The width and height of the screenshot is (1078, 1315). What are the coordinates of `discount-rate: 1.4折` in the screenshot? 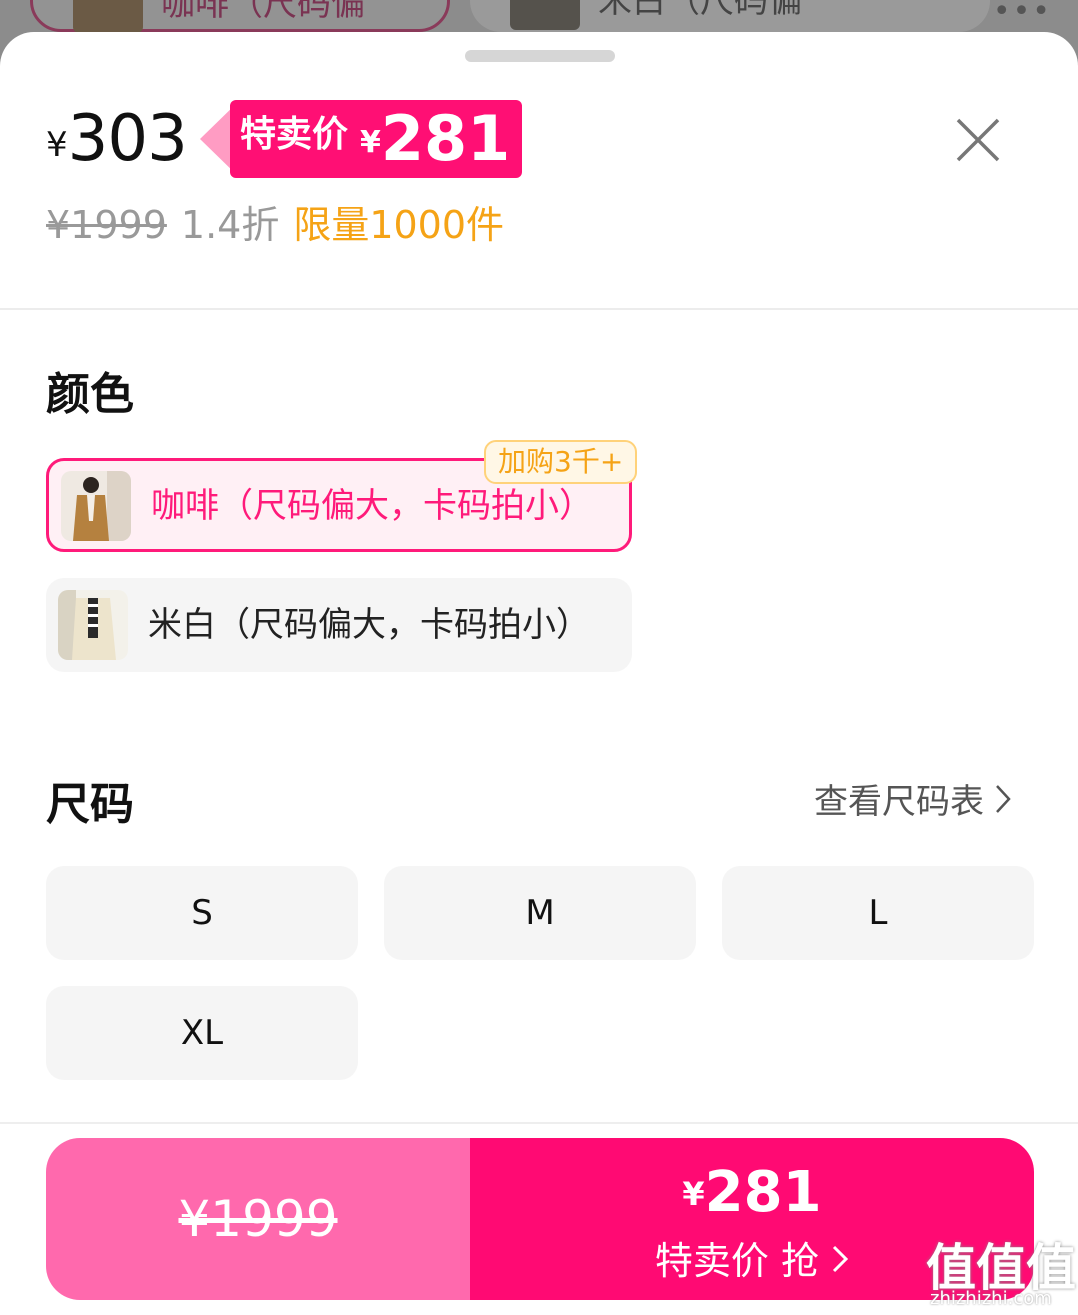 It's located at (230, 225).